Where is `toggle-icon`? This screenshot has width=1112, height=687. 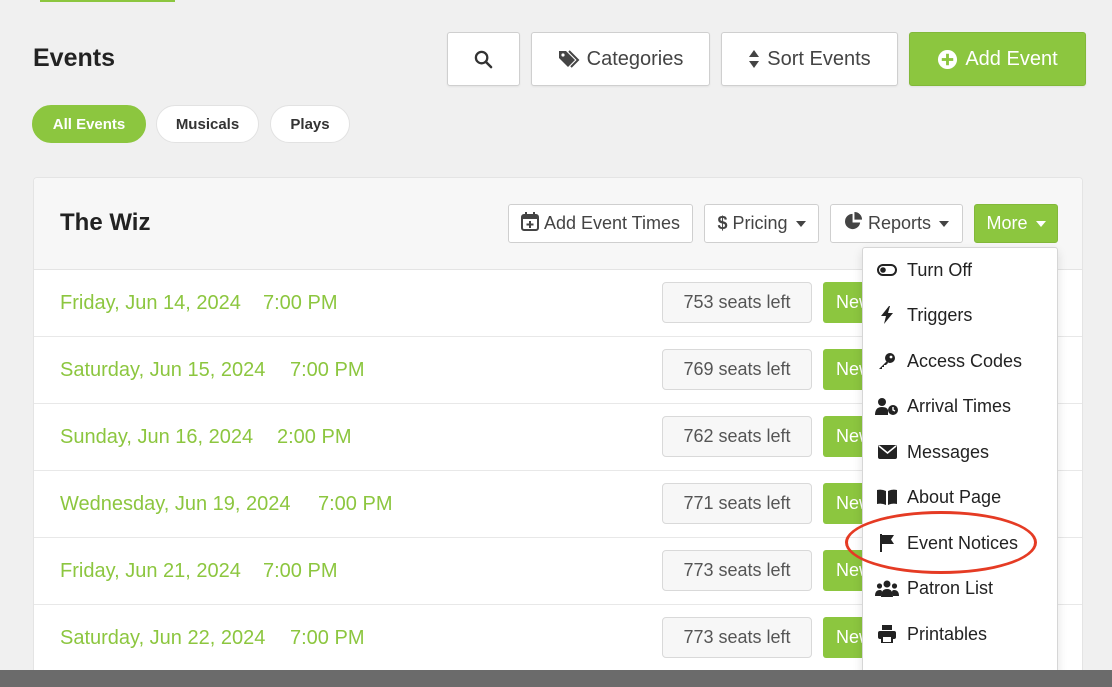
toggle-icon is located at coordinates (887, 270).